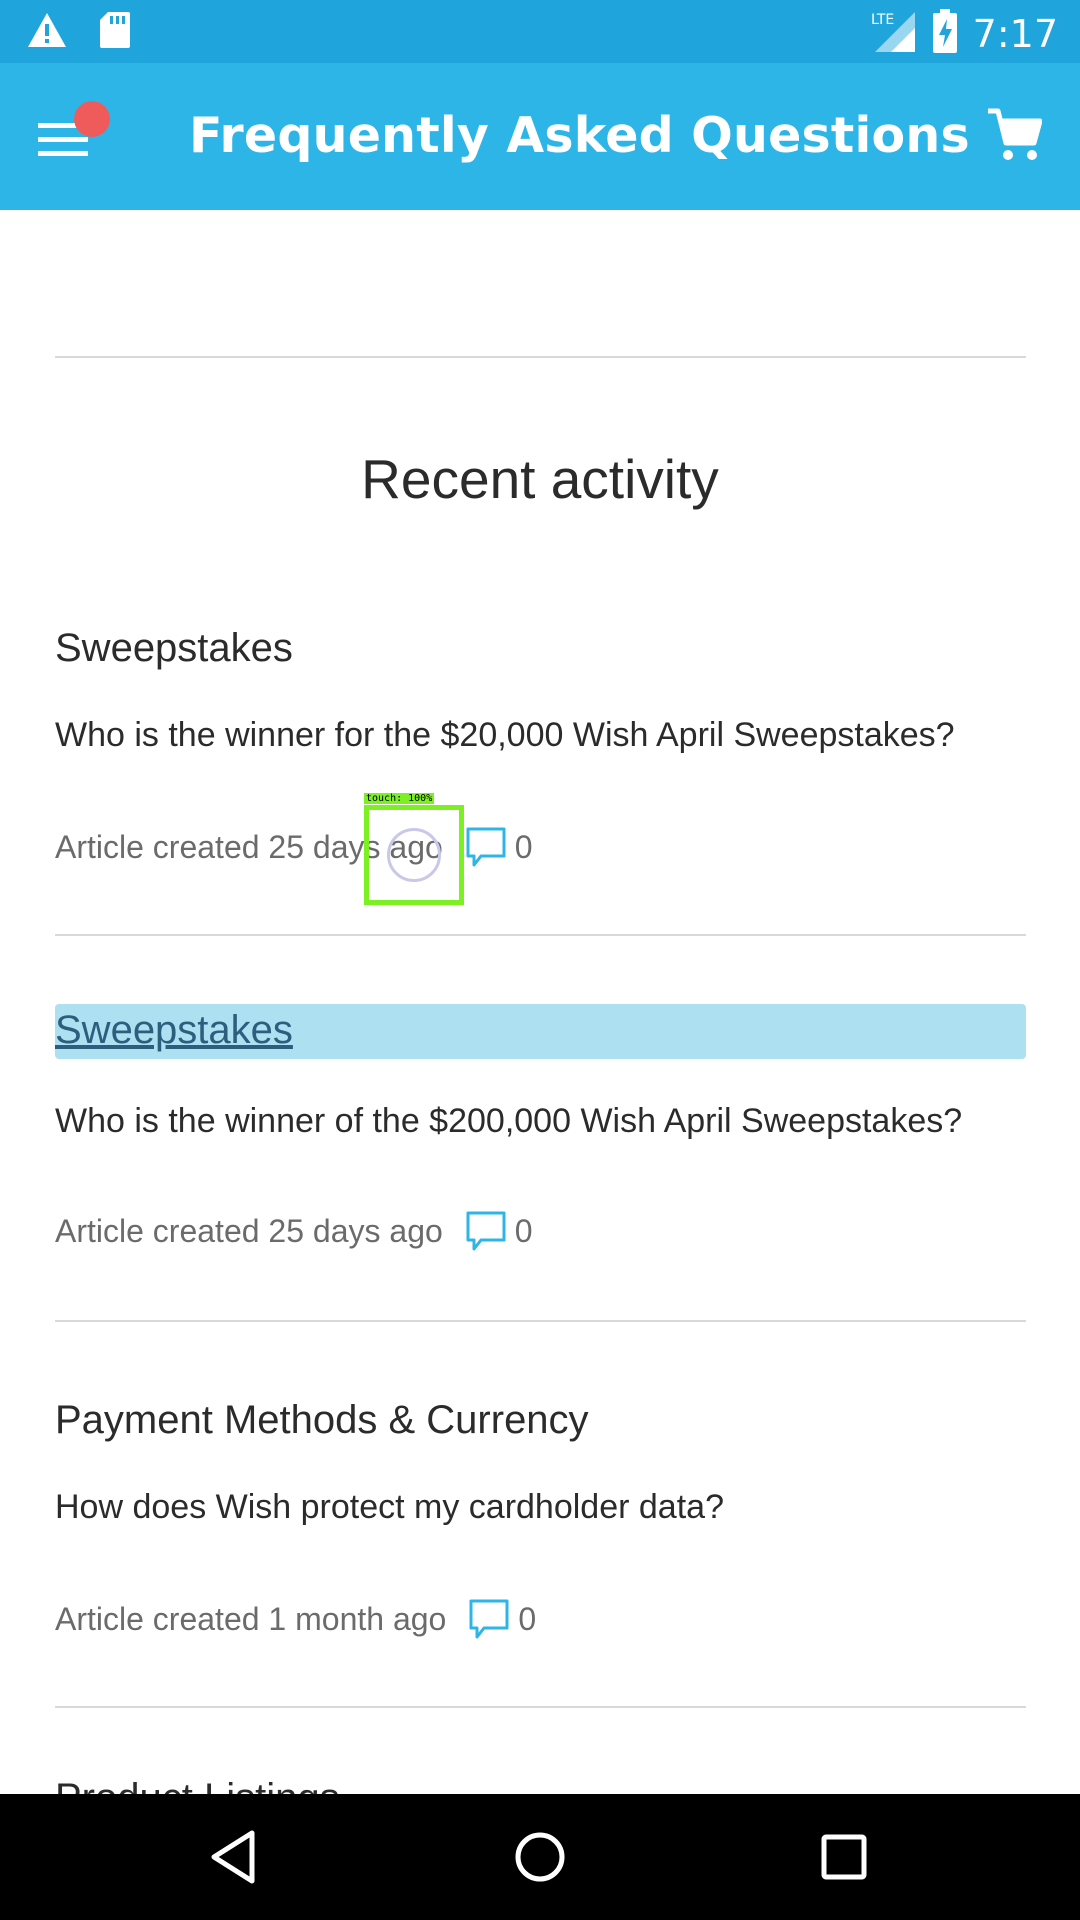  I want to click on navigation-bar, so click(540, 1857).